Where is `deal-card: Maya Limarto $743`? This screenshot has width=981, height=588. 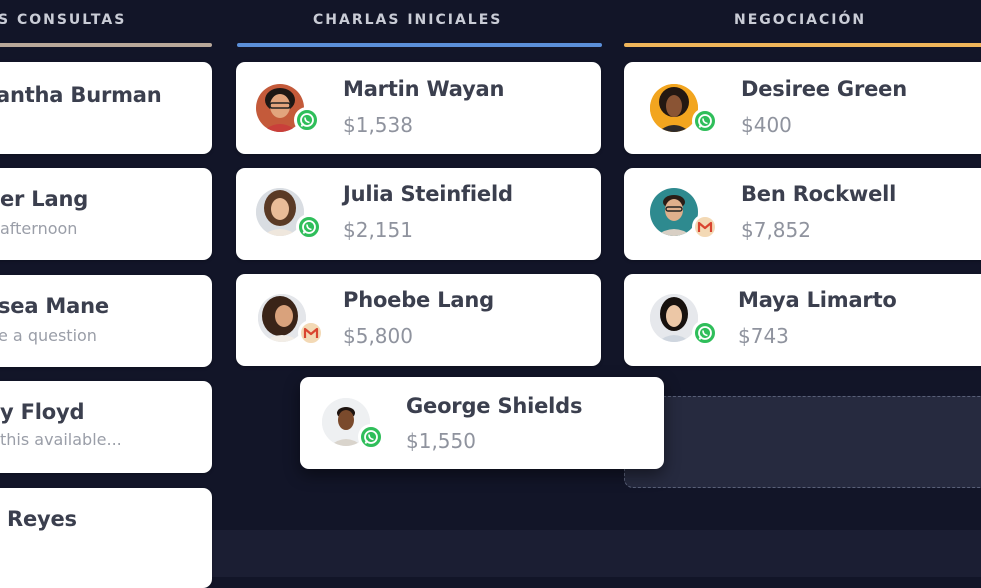 deal-card: Maya Limarto $743 is located at coordinates (802, 320).